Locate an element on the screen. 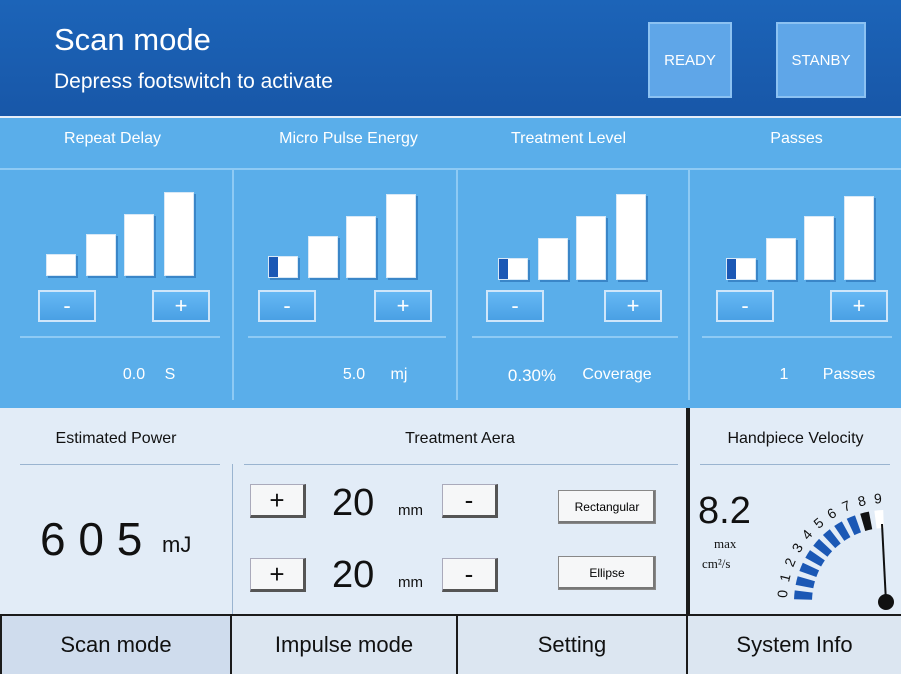 This screenshot has height=674, width=901. micro-pulse-energy-decrease-button: - is located at coordinates (287, 306).